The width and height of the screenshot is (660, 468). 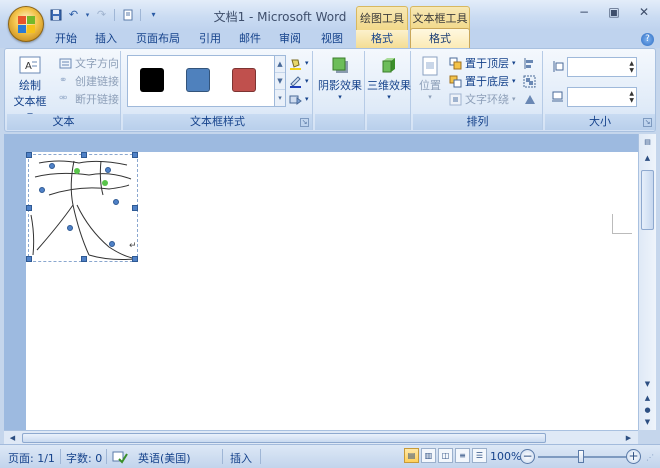 I want to click on outline-view-icon: ≡, so click(x=462, y=455).